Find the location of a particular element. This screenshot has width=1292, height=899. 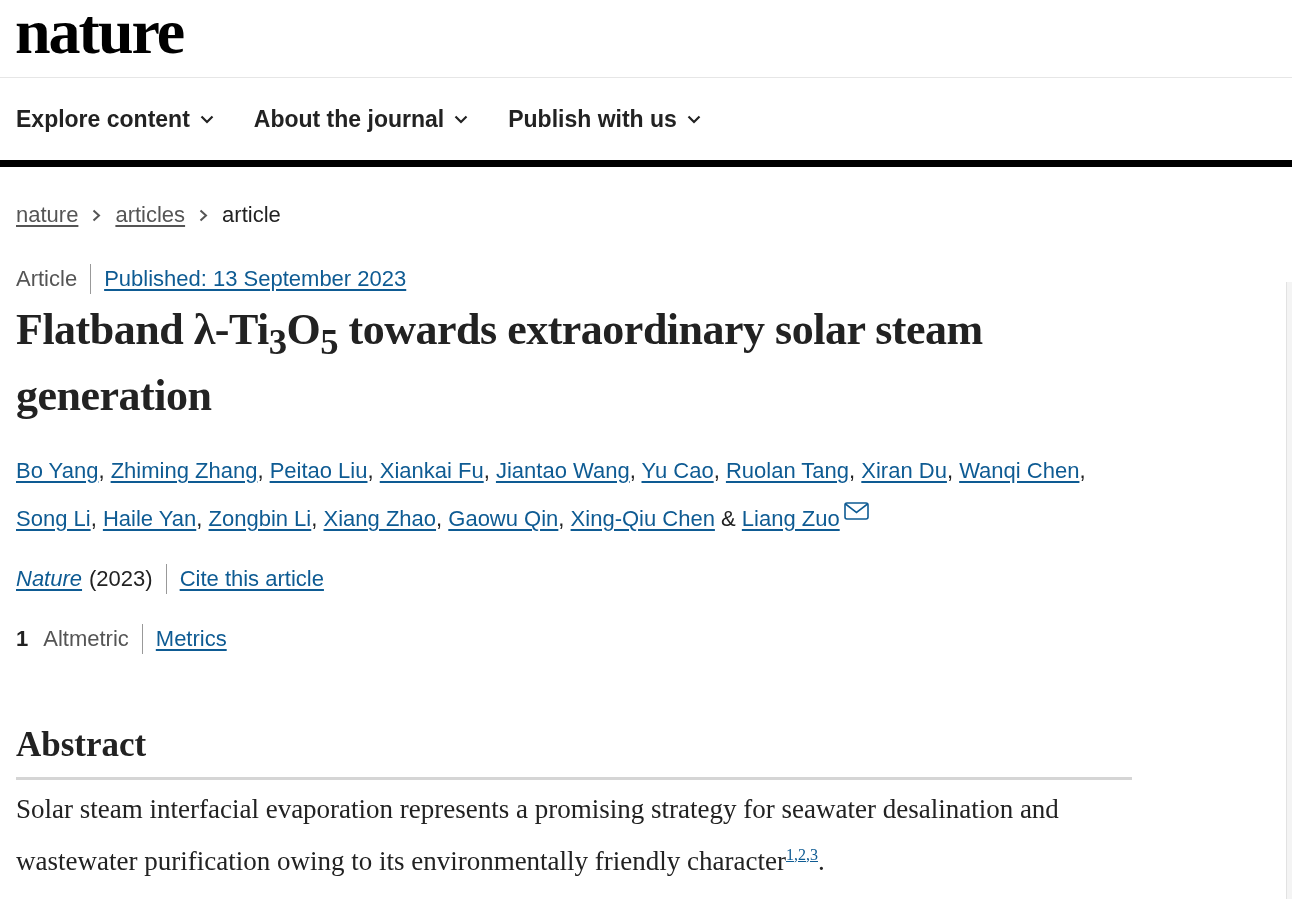

author-link: Song Li is located at coordinates (53, 518).